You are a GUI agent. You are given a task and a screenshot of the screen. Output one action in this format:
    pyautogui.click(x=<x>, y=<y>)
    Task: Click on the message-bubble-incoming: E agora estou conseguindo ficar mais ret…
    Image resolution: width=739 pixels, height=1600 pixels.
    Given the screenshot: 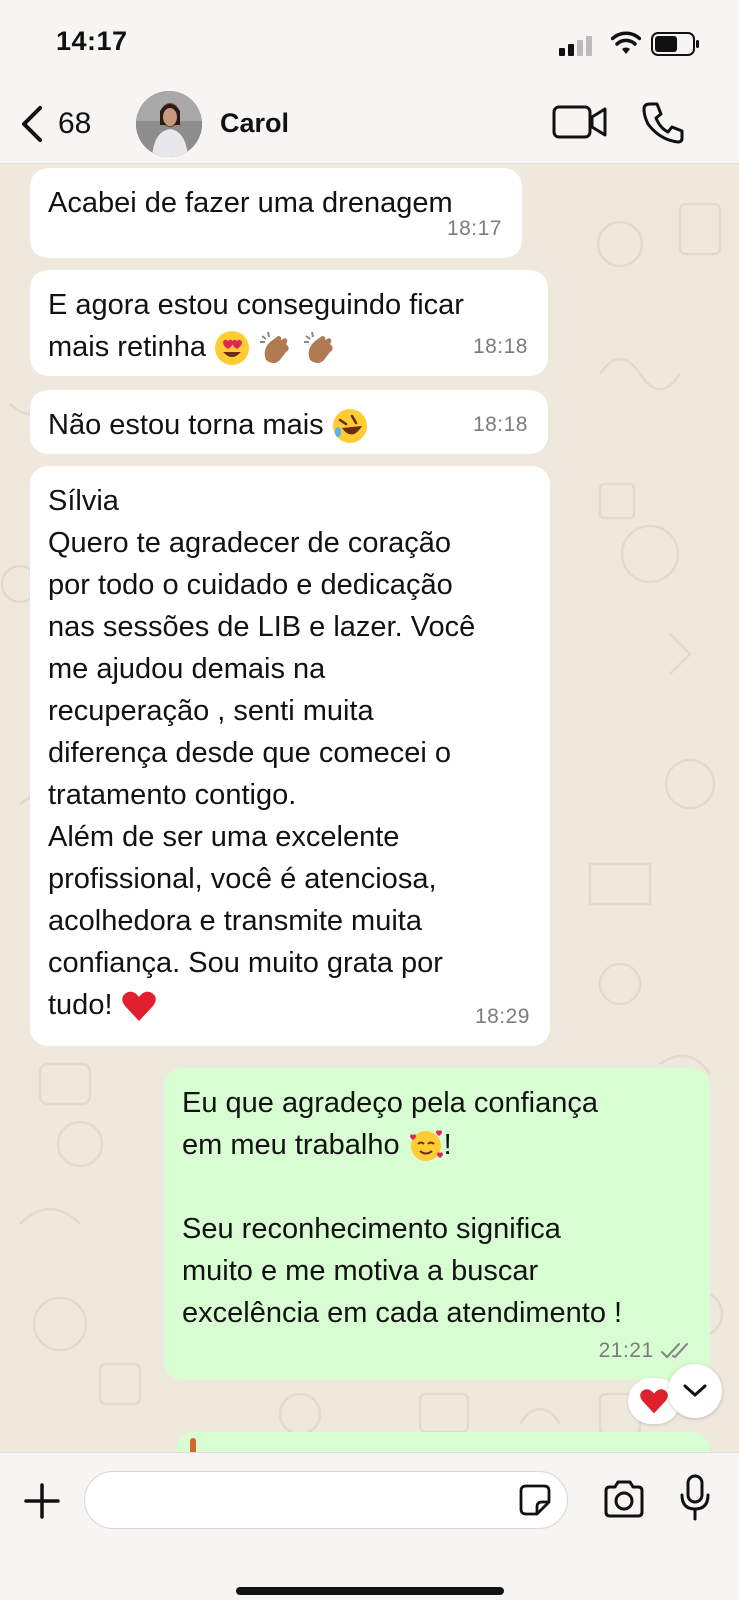 What is the action you would take?
    pyautogui.click(x=289, y=323)
    